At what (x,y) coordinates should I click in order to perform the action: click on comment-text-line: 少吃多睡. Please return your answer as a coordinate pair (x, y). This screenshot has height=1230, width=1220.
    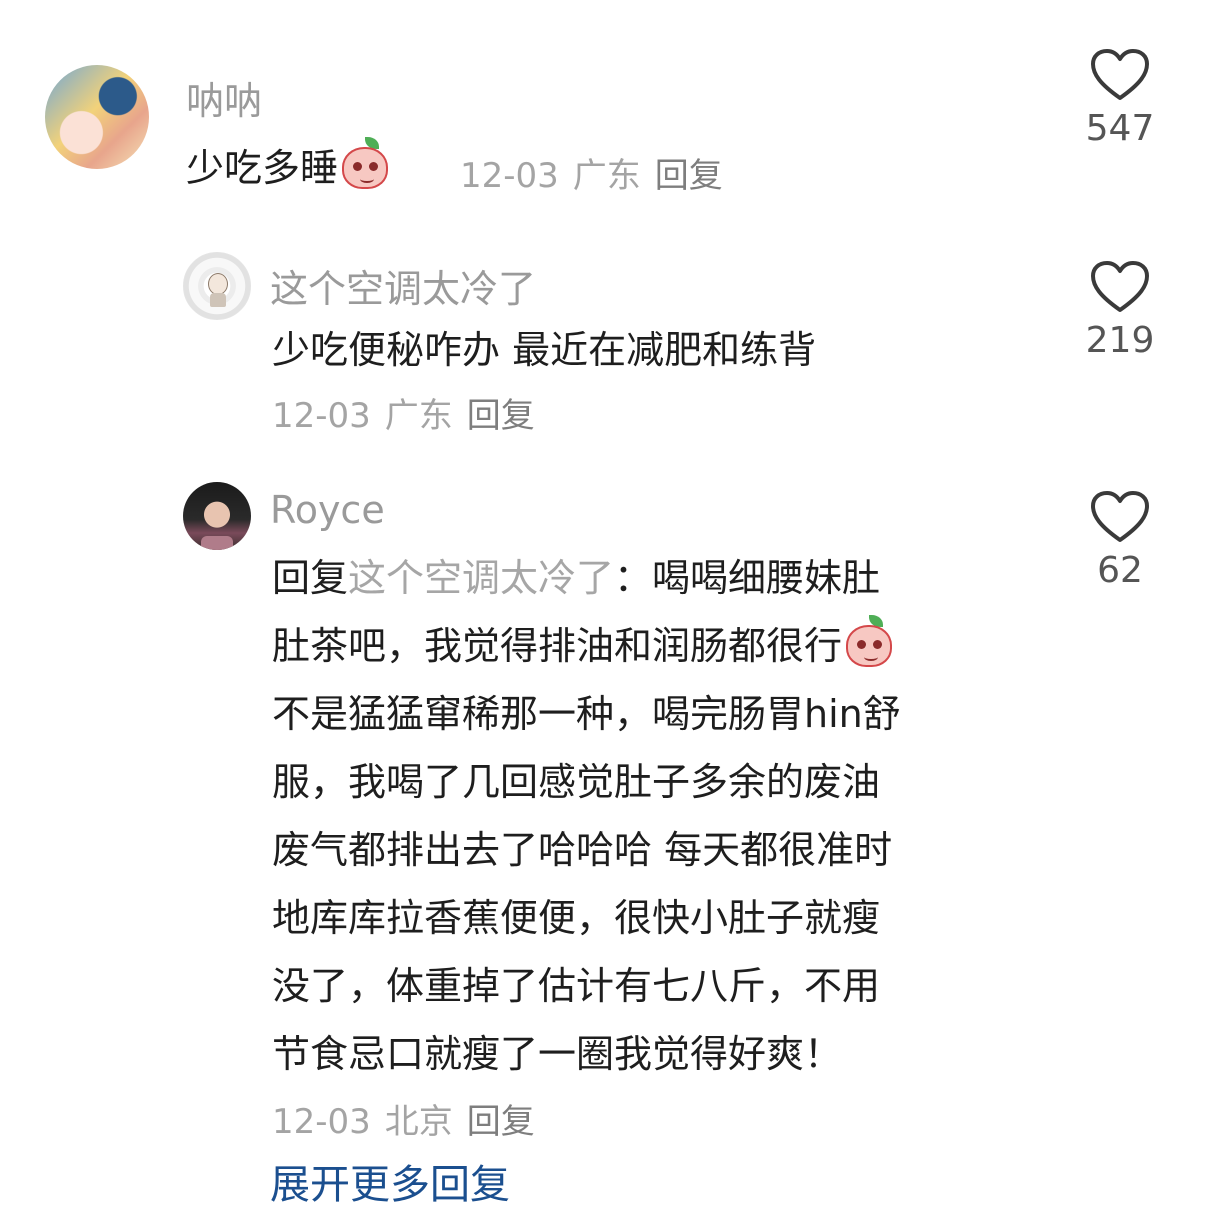
    Looking at the image, I should click on (262, 168).